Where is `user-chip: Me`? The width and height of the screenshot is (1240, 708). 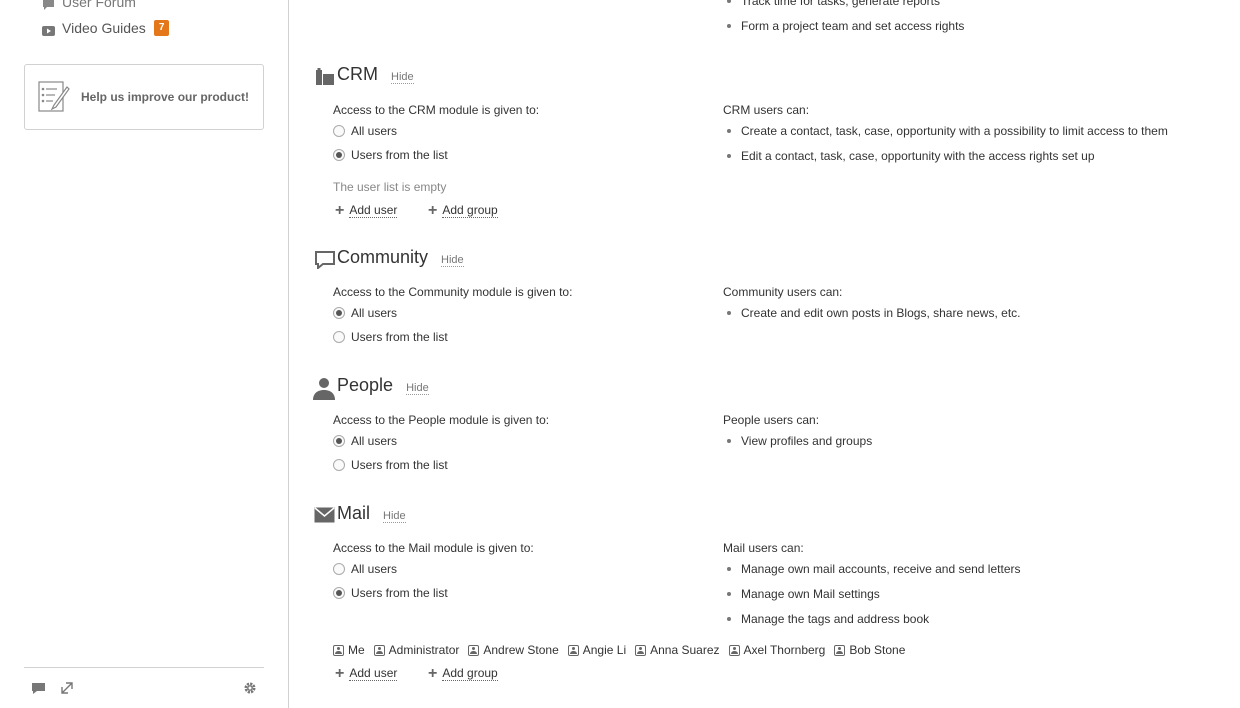
user-chip: Me is located at coordinates (349, 650).